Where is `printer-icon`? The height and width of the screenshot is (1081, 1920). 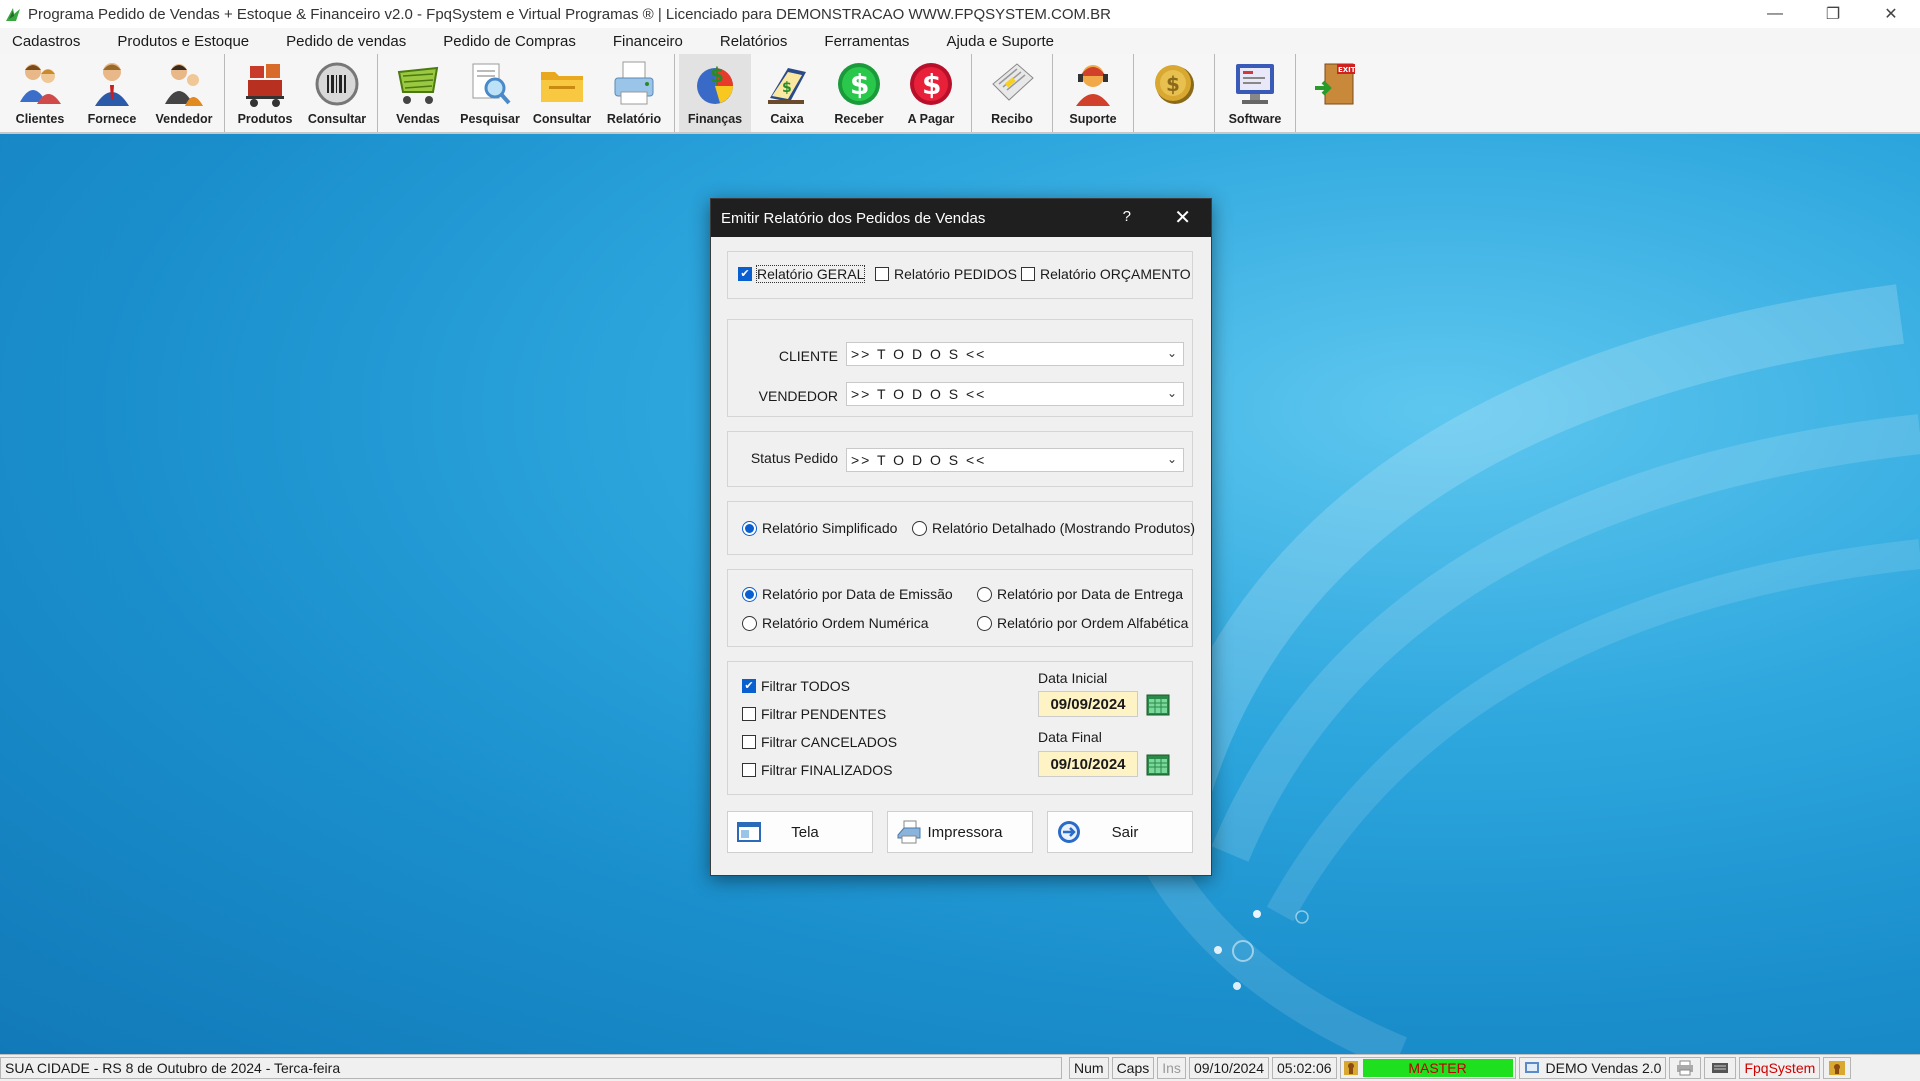
printer-icon is located at coordinates (1685, 1068).